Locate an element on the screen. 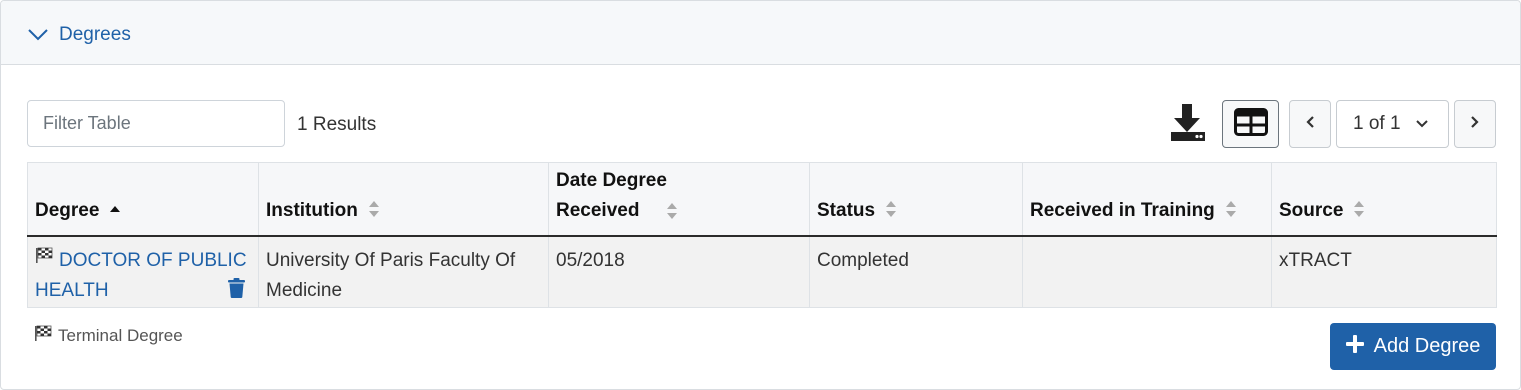  previous-page-button is located at coordinates (1310, 124).